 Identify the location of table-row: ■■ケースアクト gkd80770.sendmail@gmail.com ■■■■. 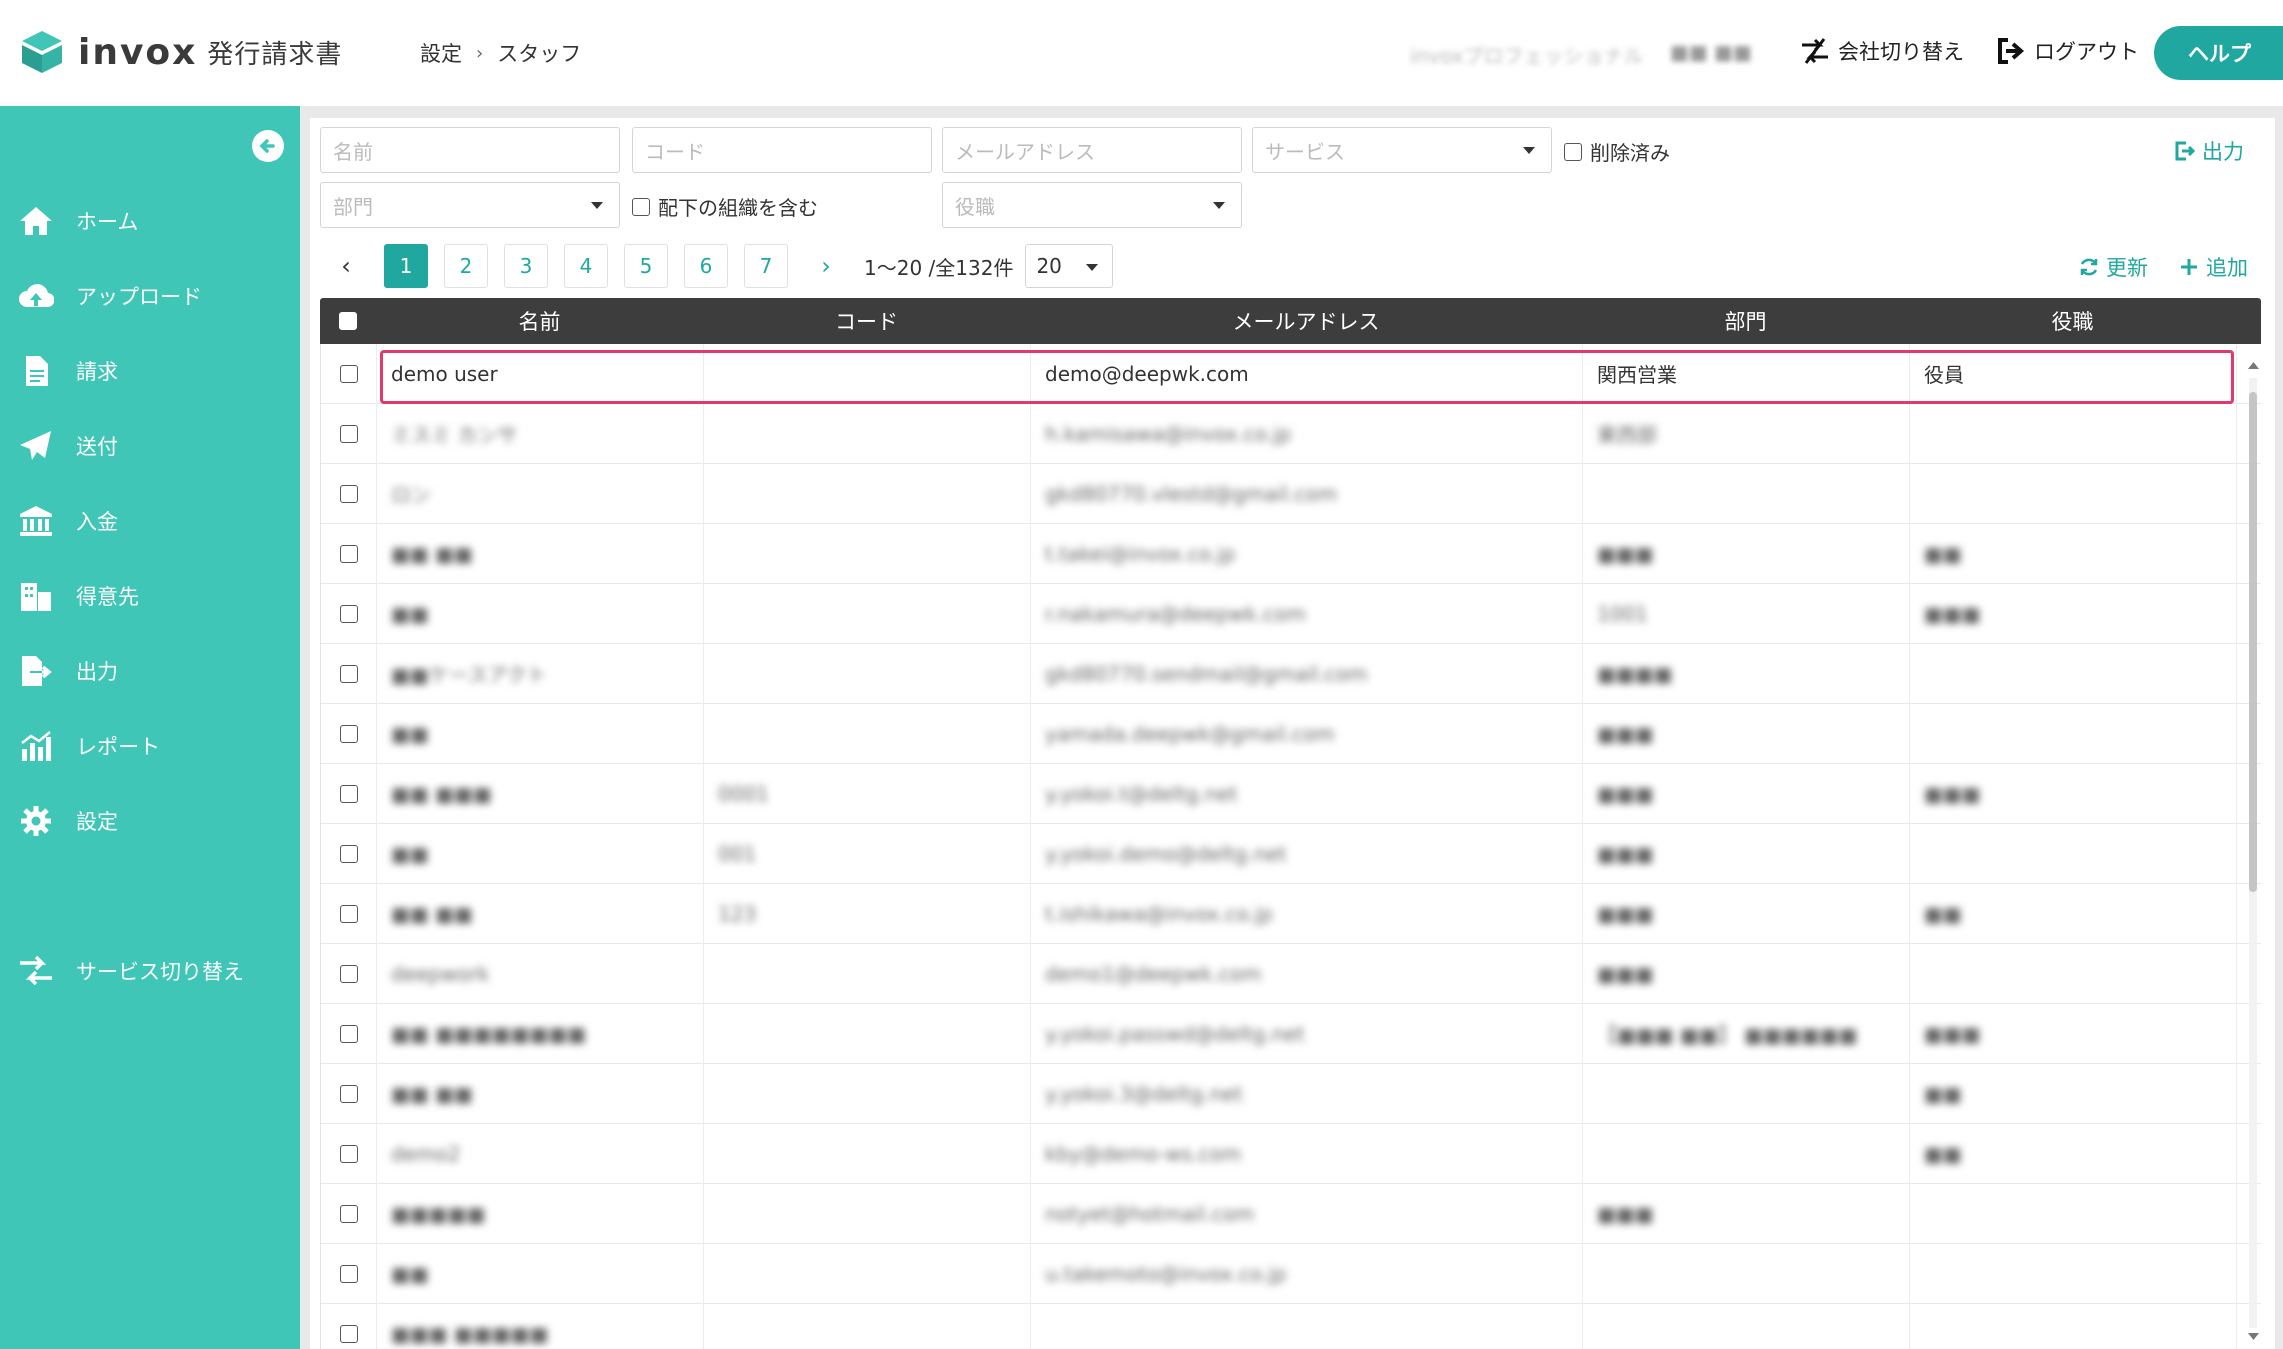
(1291, 673).